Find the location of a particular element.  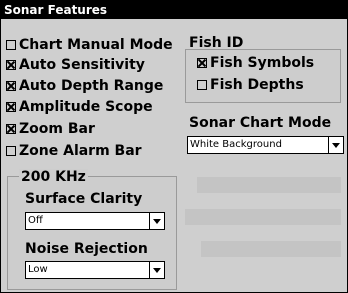

option-fish-symbols: Fish Symbols is located at coordinates (255, 63).